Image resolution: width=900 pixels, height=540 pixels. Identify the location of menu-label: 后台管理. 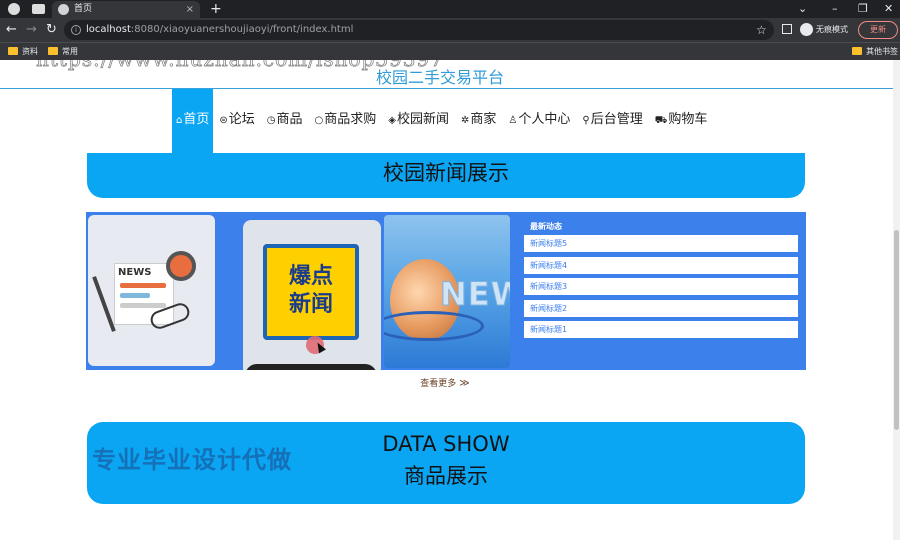
(616, 119).